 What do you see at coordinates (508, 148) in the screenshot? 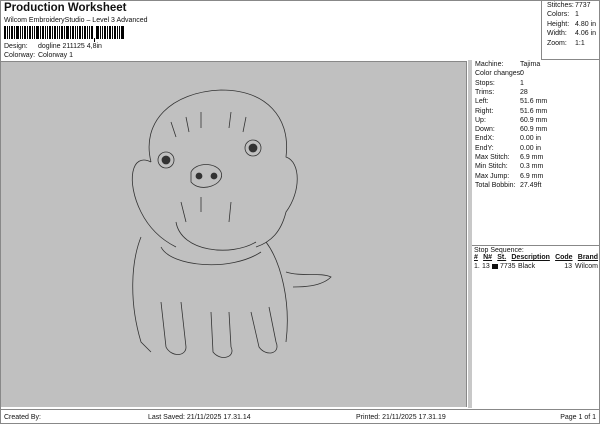
I see `stat-row: EndY: 0.00 in` at bounding box center [508, 148].